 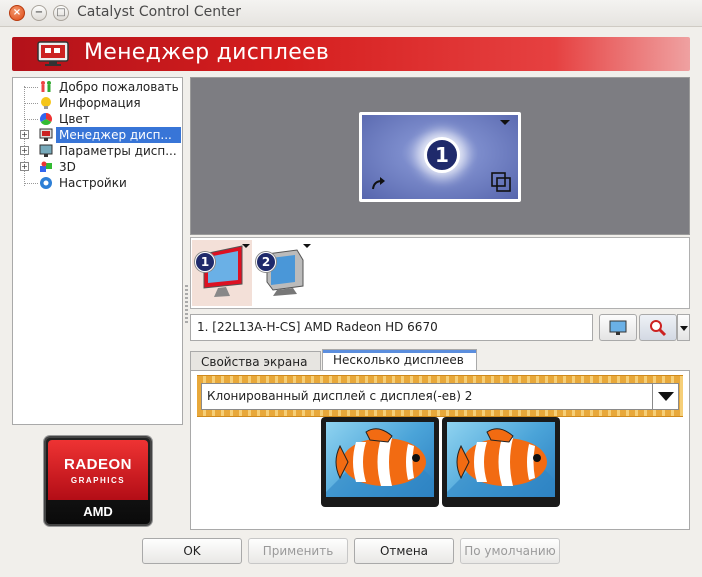 I want to click on sidebar-item-preferences: Настройки, so click(x=97, y=183).